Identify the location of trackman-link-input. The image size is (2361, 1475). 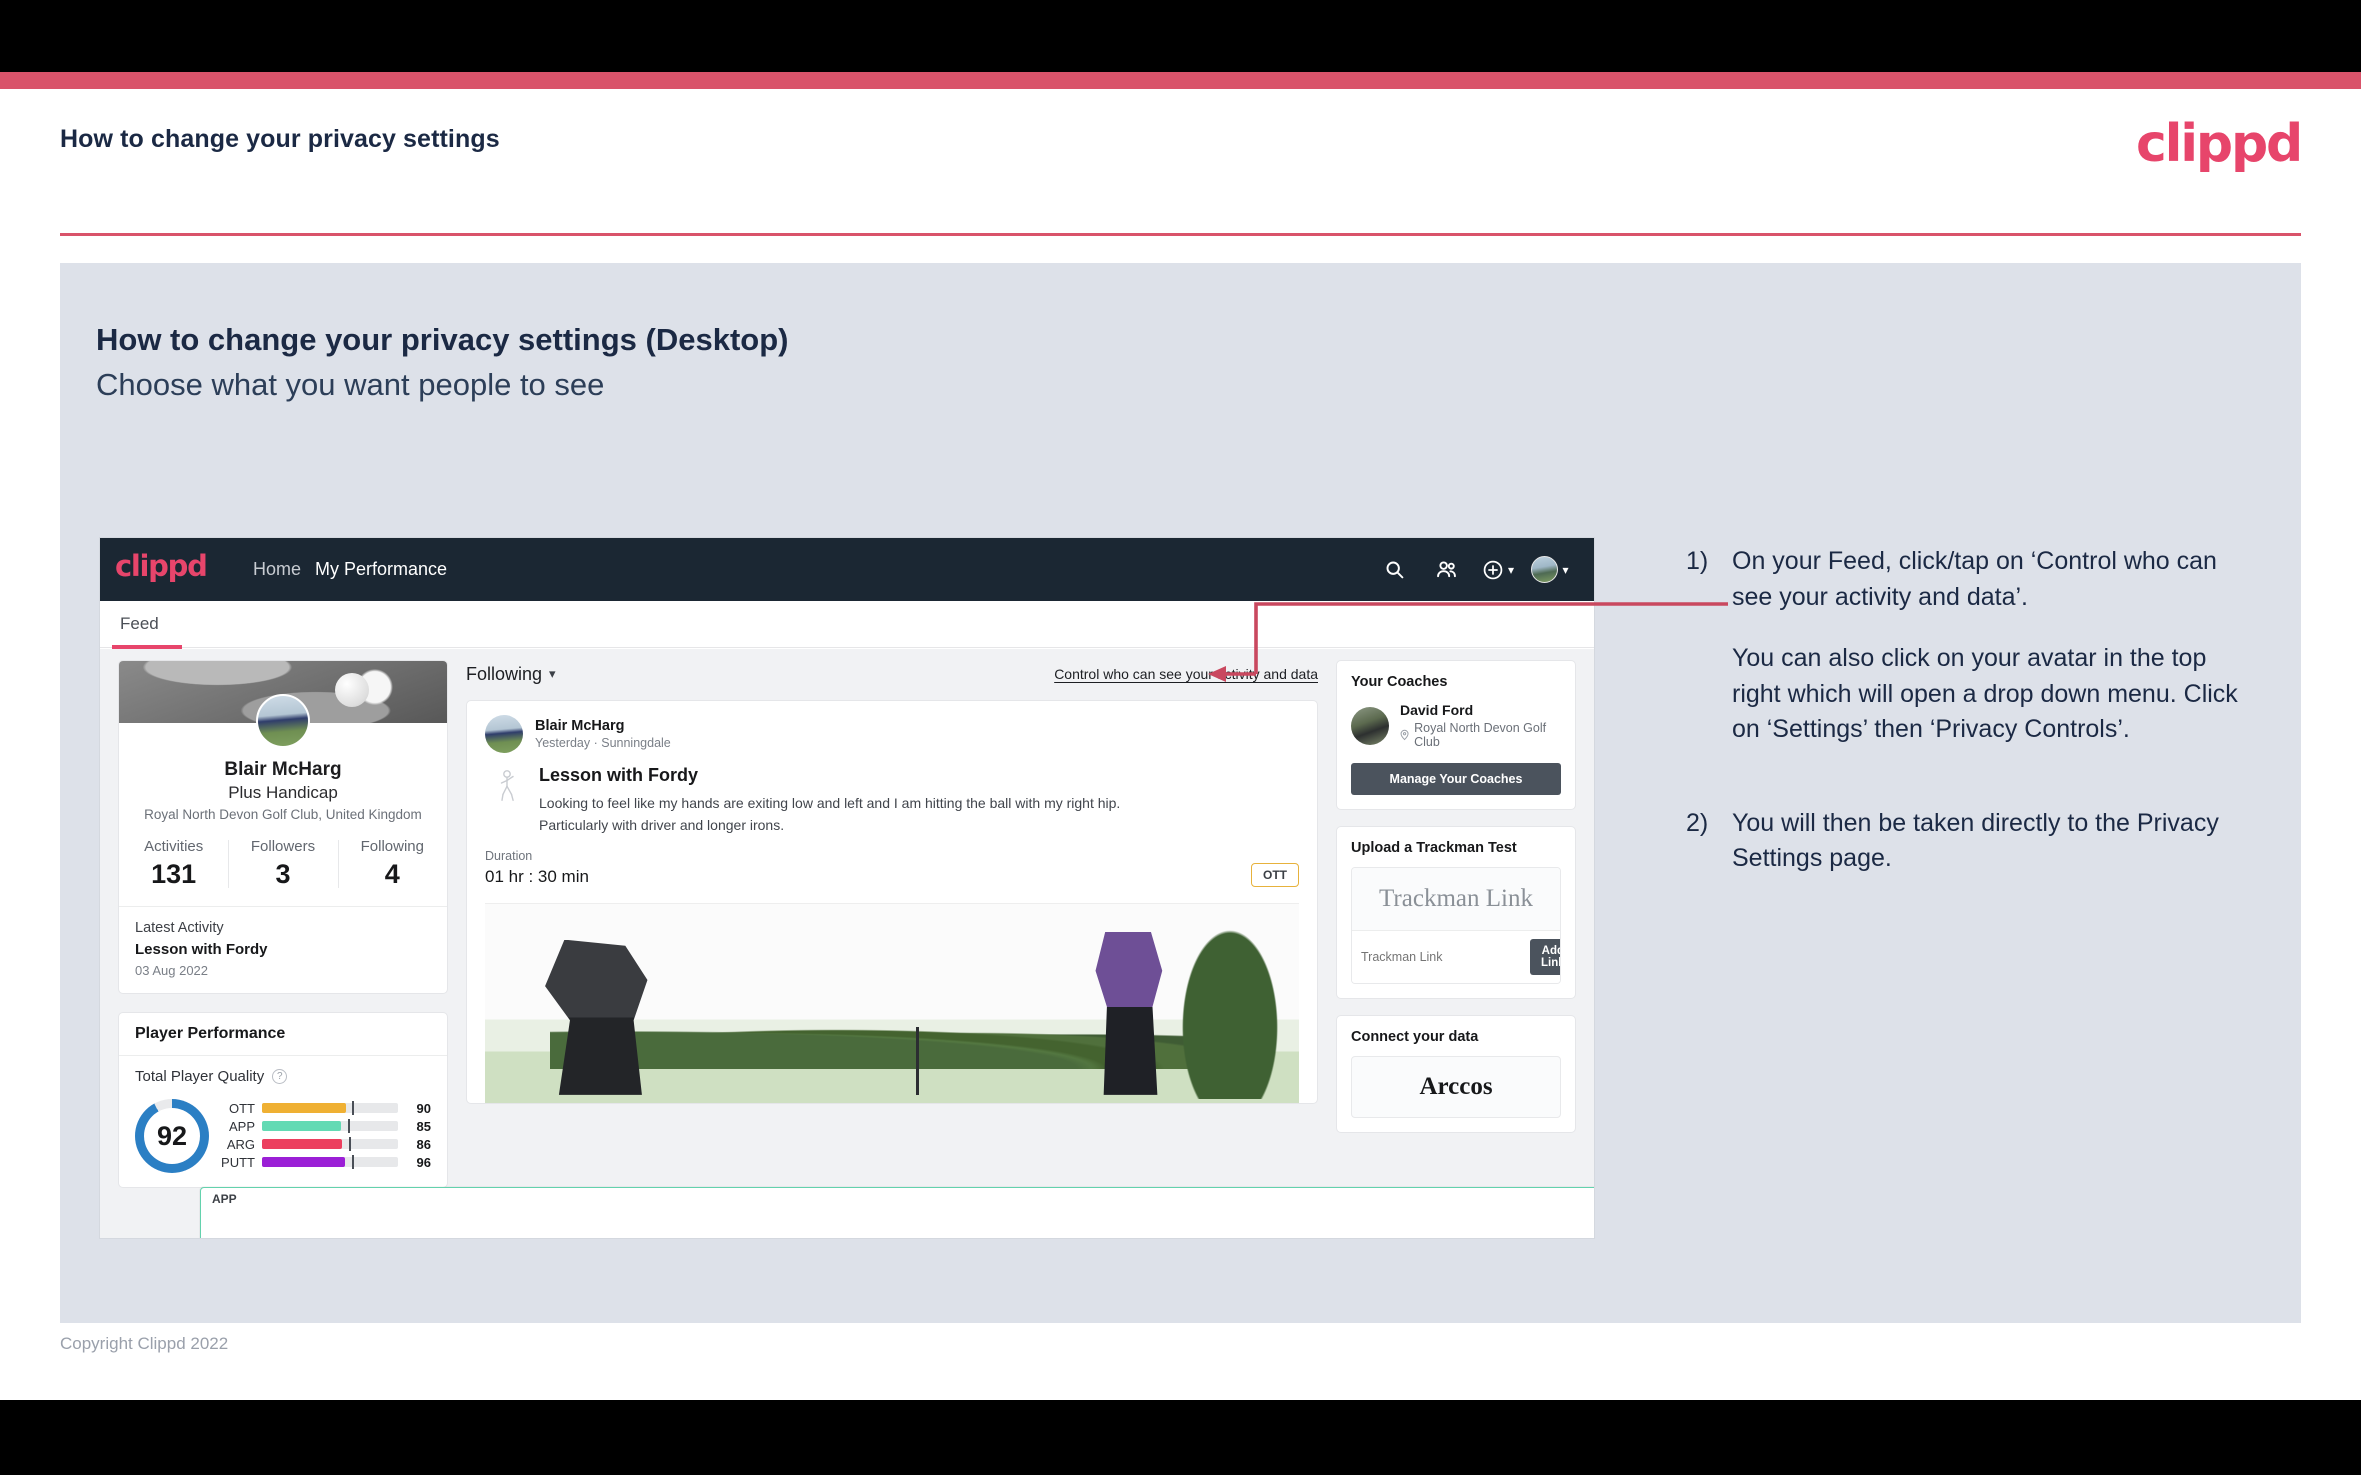
(1441, 957).